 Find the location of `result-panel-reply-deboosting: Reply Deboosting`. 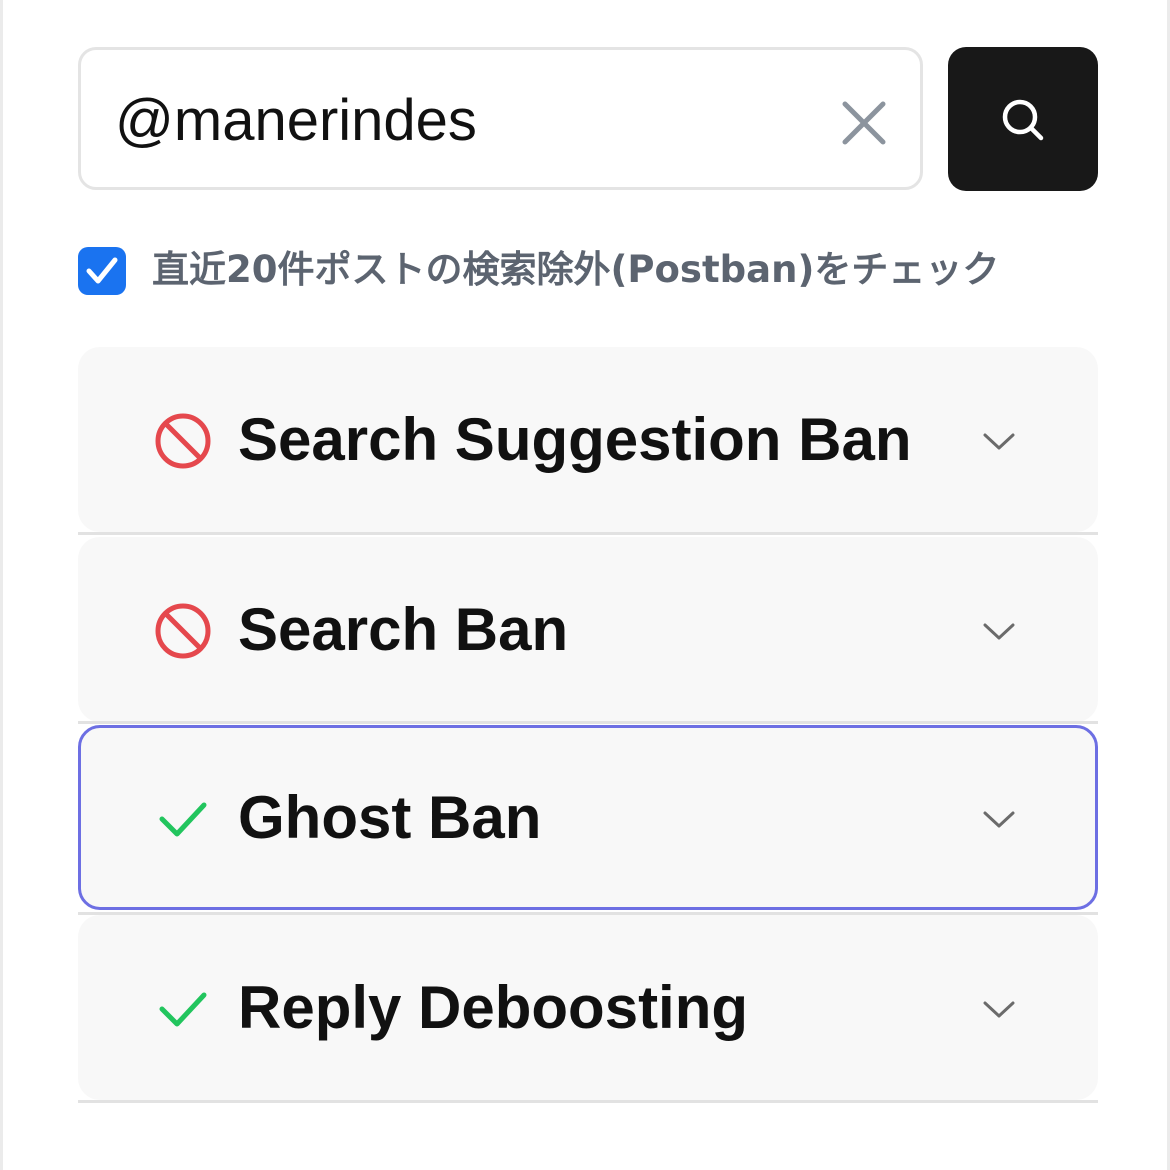

result-panel-reply-deboosting: Reply Deboosting is located at coordinates (588, 1007).